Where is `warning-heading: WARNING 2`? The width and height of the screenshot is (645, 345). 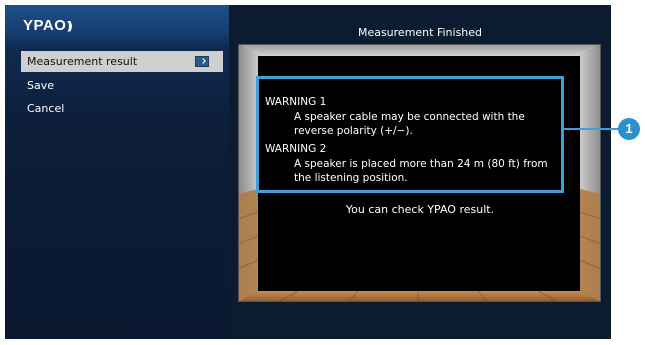 warning-heading: WARNING 2 is located at coordinates (296, 149).